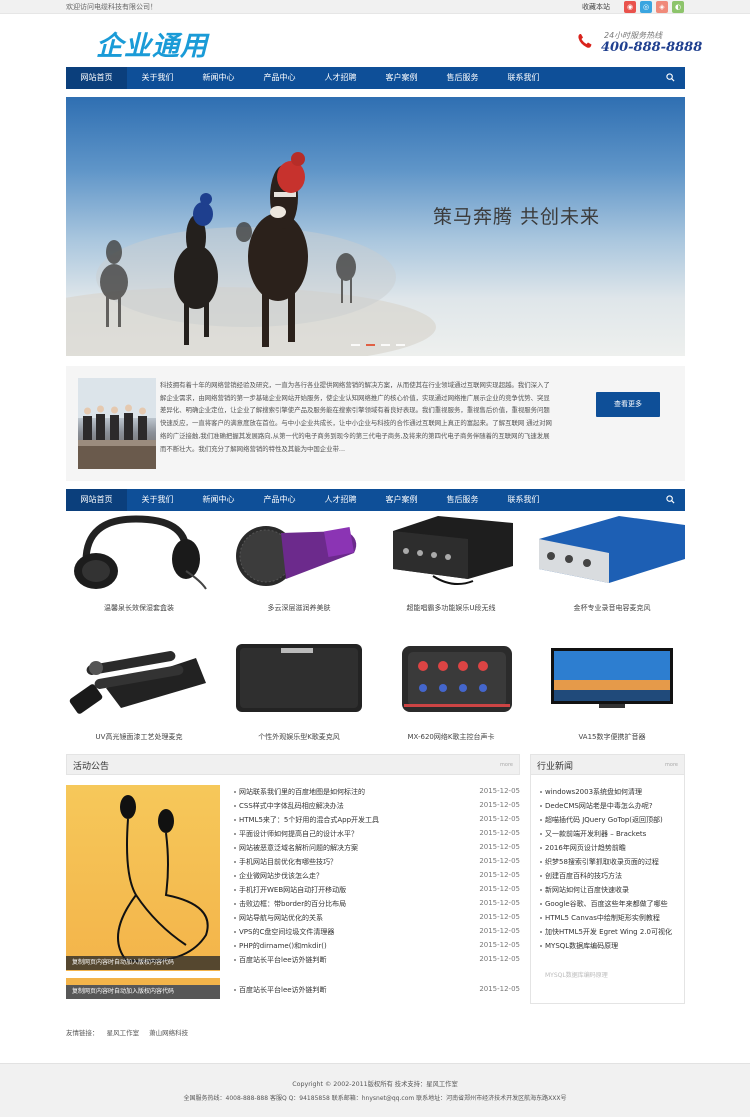 Image resolution: width=750 pixels, height=1117 pixels. Describe the element at coordinates (612, 806) in the screenshot. I see `industry-item: DedeCMS网站老是中毒怎么办呢?` at that location.